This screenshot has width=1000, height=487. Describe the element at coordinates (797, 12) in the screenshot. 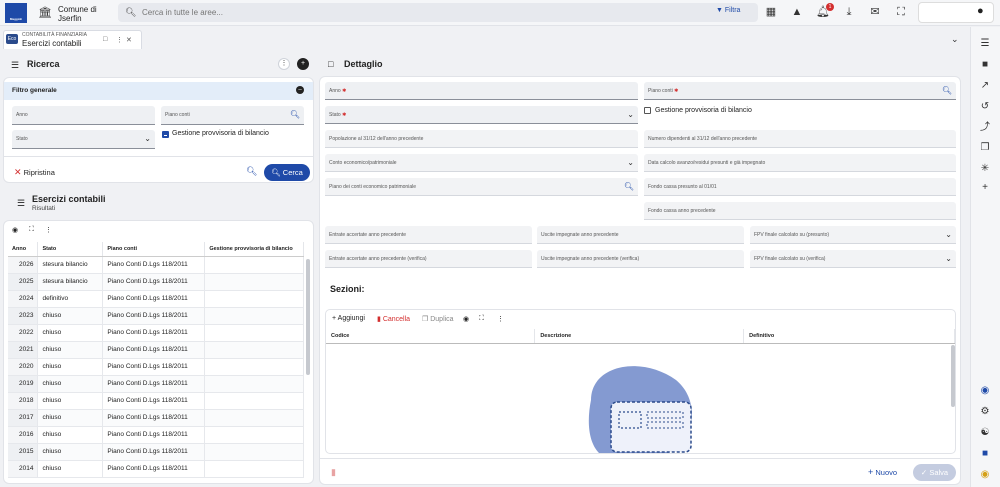

I see `warning-icon: ▲` at that location.